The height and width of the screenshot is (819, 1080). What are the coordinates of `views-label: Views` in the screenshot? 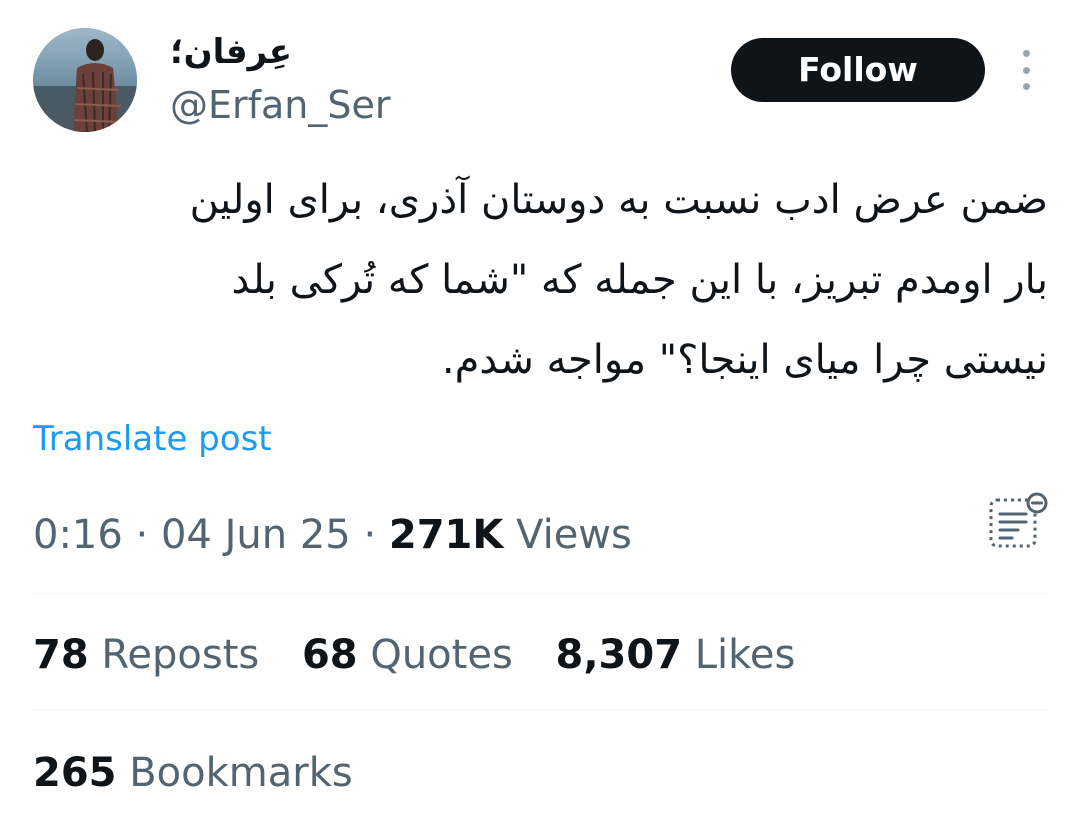 It's located at (574, 535).